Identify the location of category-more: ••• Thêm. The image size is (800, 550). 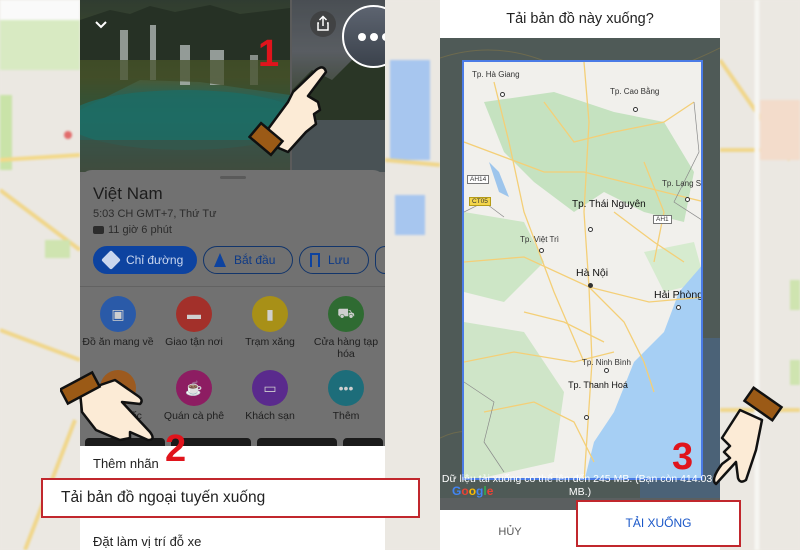
(346, 403).